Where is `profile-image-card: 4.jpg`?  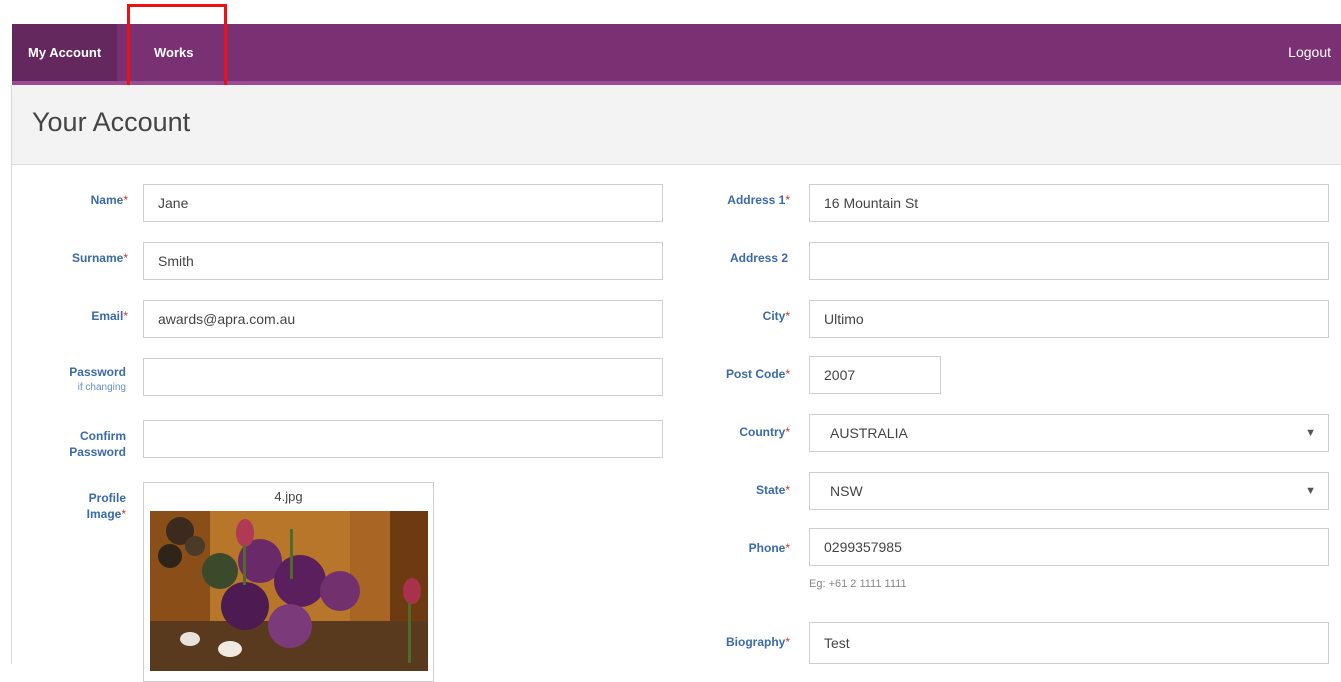
profile-image-card: 4.jpg is located at coordinates (288, 582).